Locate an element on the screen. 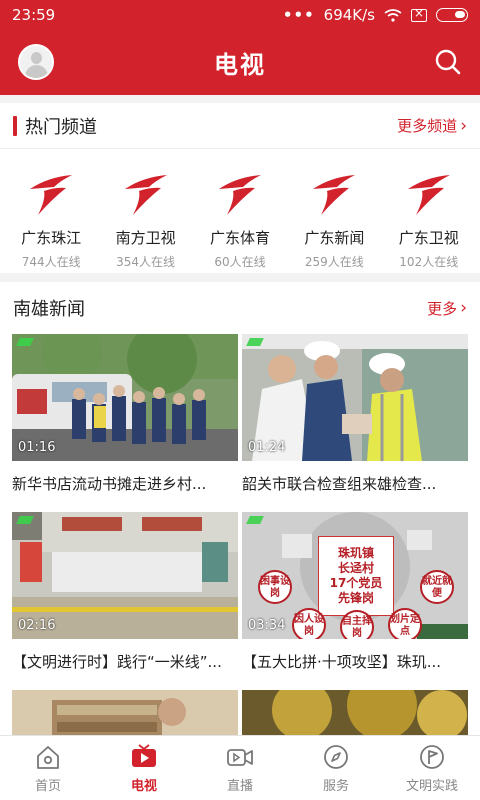 The height and width of the screenshot is (800, 480). tab-label: 电视 is located at coordinates (143, 786).